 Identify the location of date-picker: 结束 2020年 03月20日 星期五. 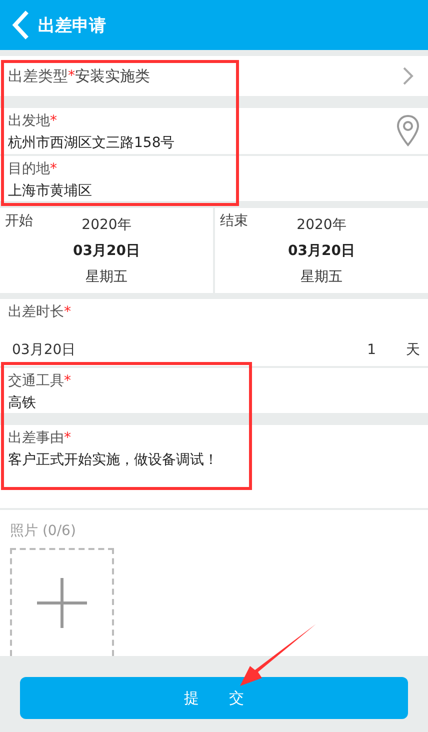
(321, 250).